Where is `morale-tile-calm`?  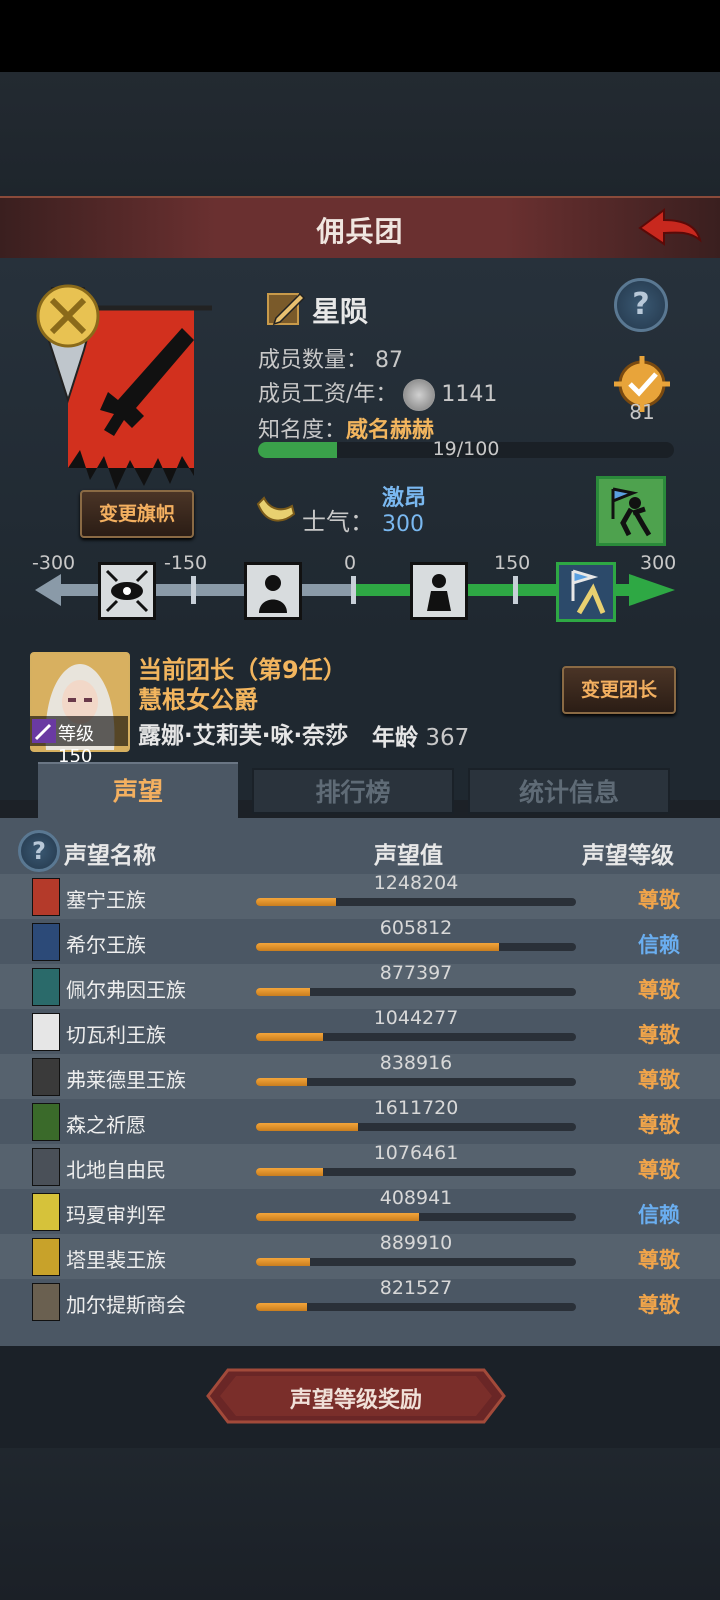 morale-tile-calm is located at coordinates (439, 591).